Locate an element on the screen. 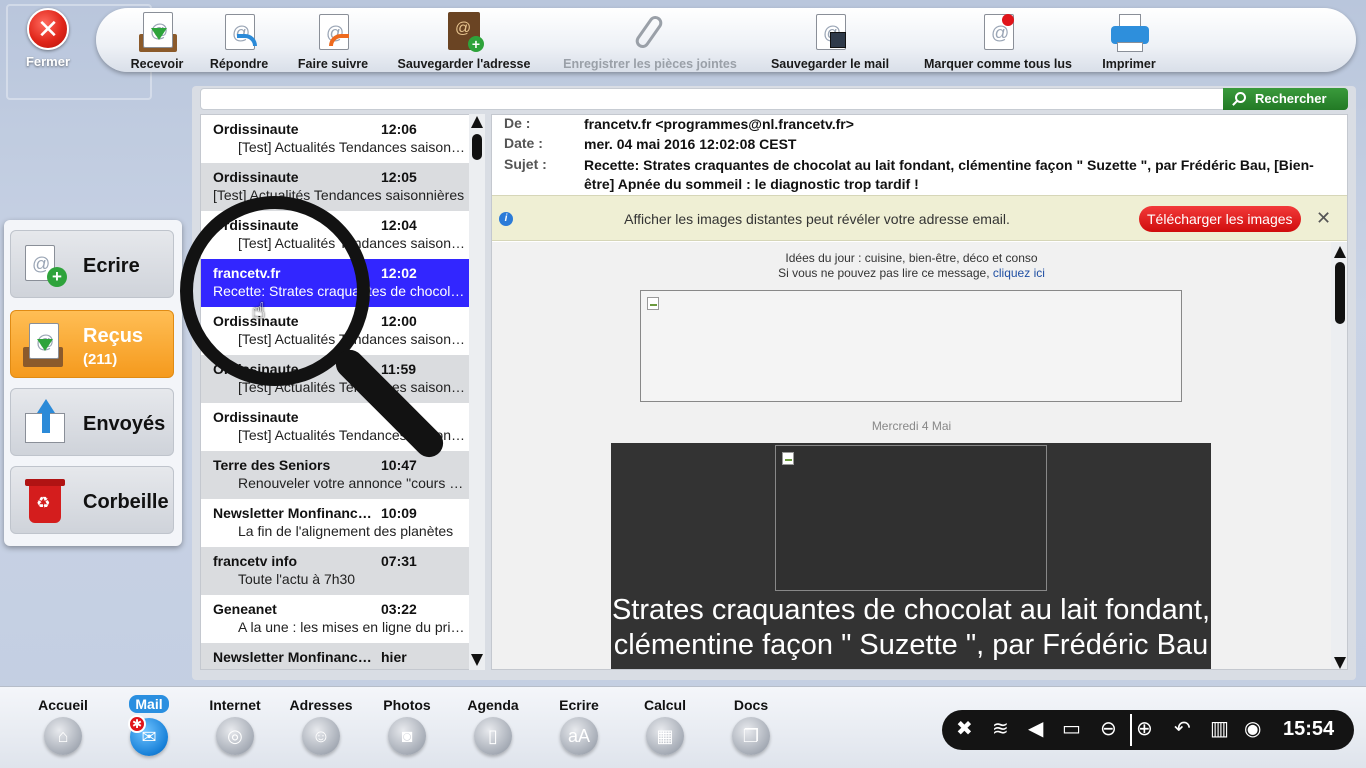 This screenshot has width=1366, height=768. zoom-in-icon: ⊕ is located at coordinates (1144, 728).